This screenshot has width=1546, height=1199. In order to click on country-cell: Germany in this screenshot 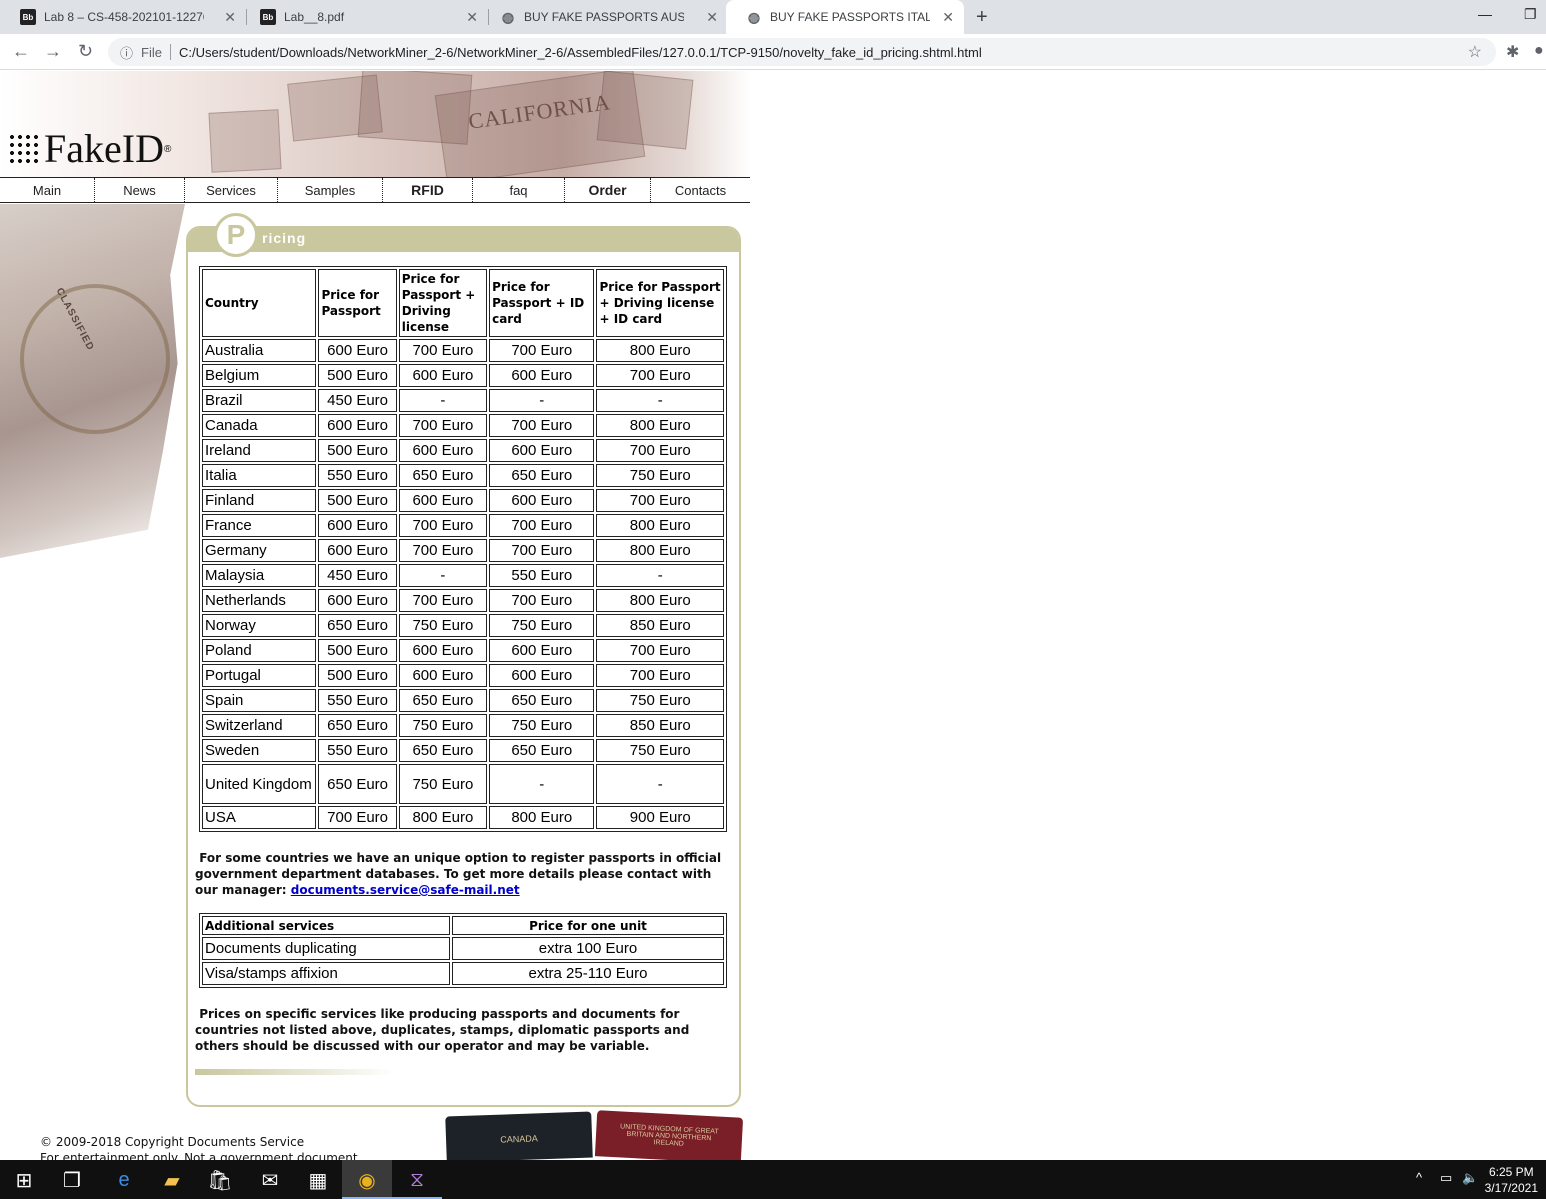, I will do `click(259, 550)`.